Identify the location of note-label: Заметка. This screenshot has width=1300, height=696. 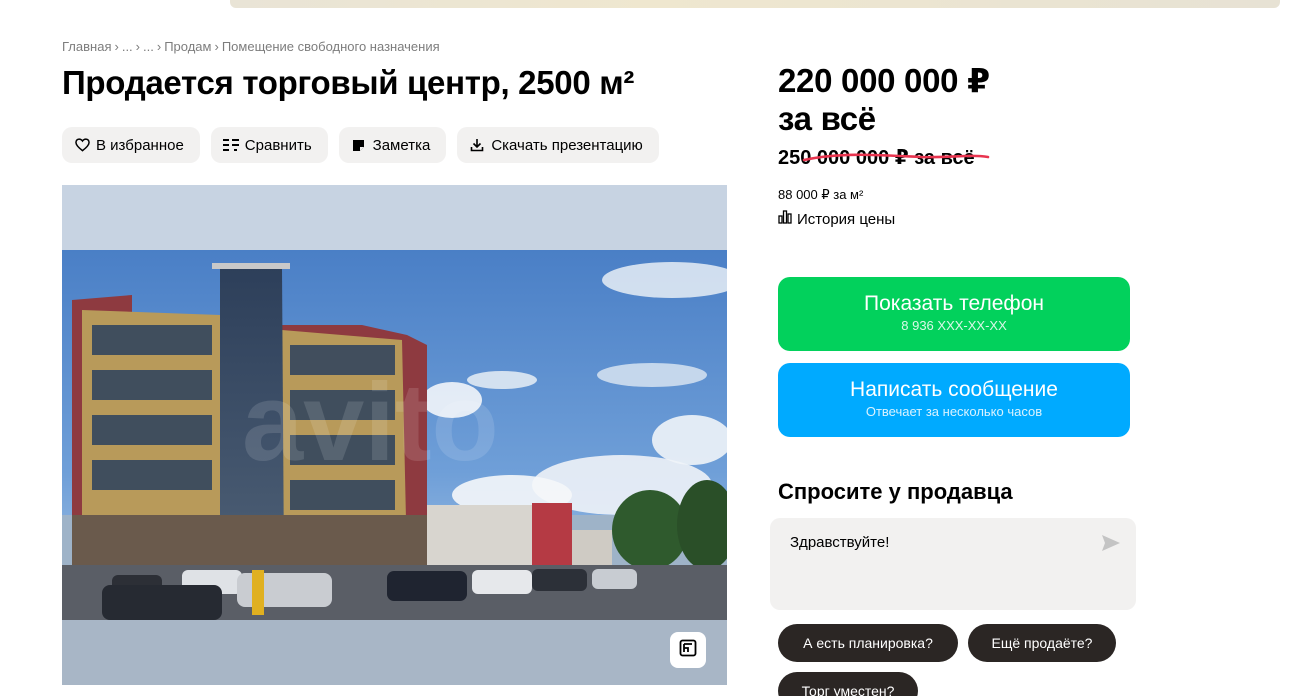
(401, 145).